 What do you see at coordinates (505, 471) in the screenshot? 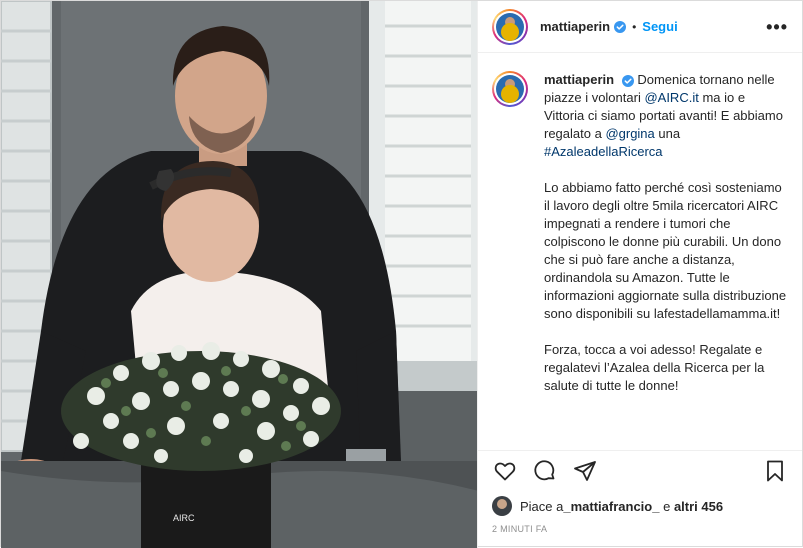
I see `heart-icon` at bounding box center [505, 471].